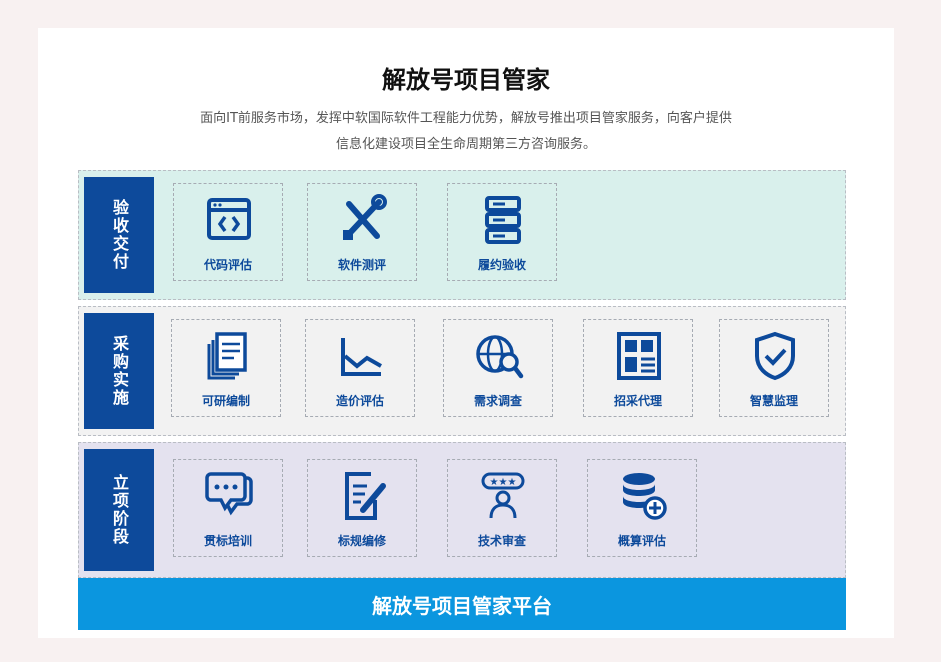 Image resolution: width=941 pixels, height=662 pixels. What do you see at coordinates (645, 496) in the screenshot?
I see `database-add-icon` at bounding box center [645, 496].